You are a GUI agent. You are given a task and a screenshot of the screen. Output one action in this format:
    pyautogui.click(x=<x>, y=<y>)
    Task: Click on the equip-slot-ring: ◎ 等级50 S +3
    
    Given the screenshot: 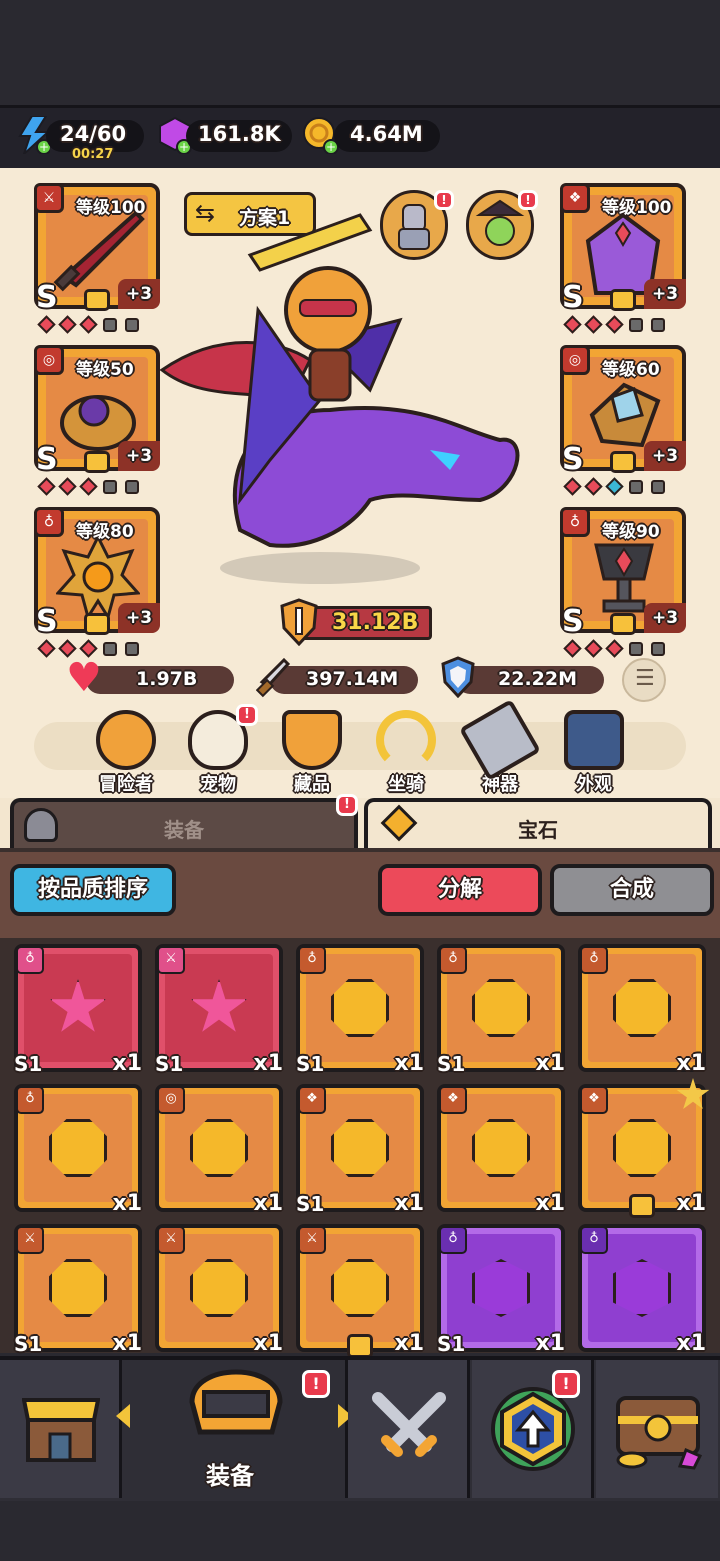 What is the action you would take?
    pyautogui.click(x=97, y=411)
    